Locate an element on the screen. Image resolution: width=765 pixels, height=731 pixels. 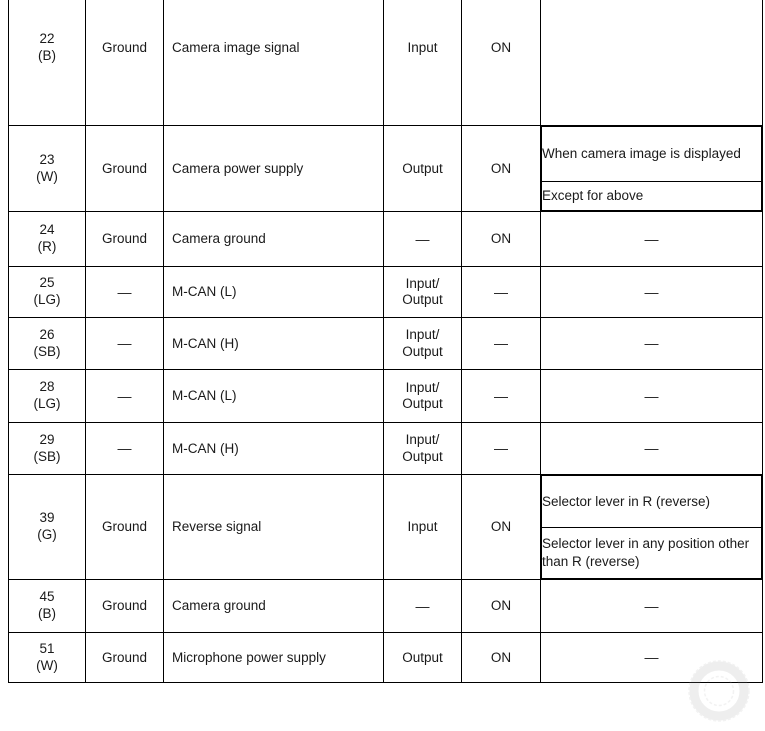
cell-terminal-number: 26 (SB) is located at coordinates (47, 343).